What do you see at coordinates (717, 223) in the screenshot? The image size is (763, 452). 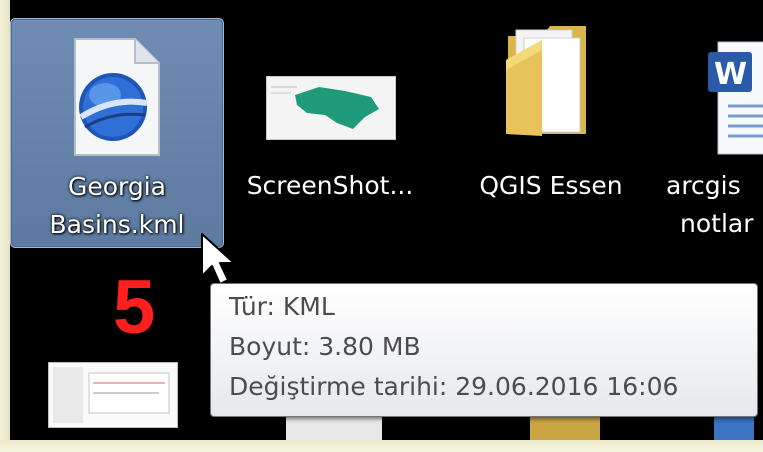 I see `icon-label-line2: notlar` at bounding box center [717, 223].